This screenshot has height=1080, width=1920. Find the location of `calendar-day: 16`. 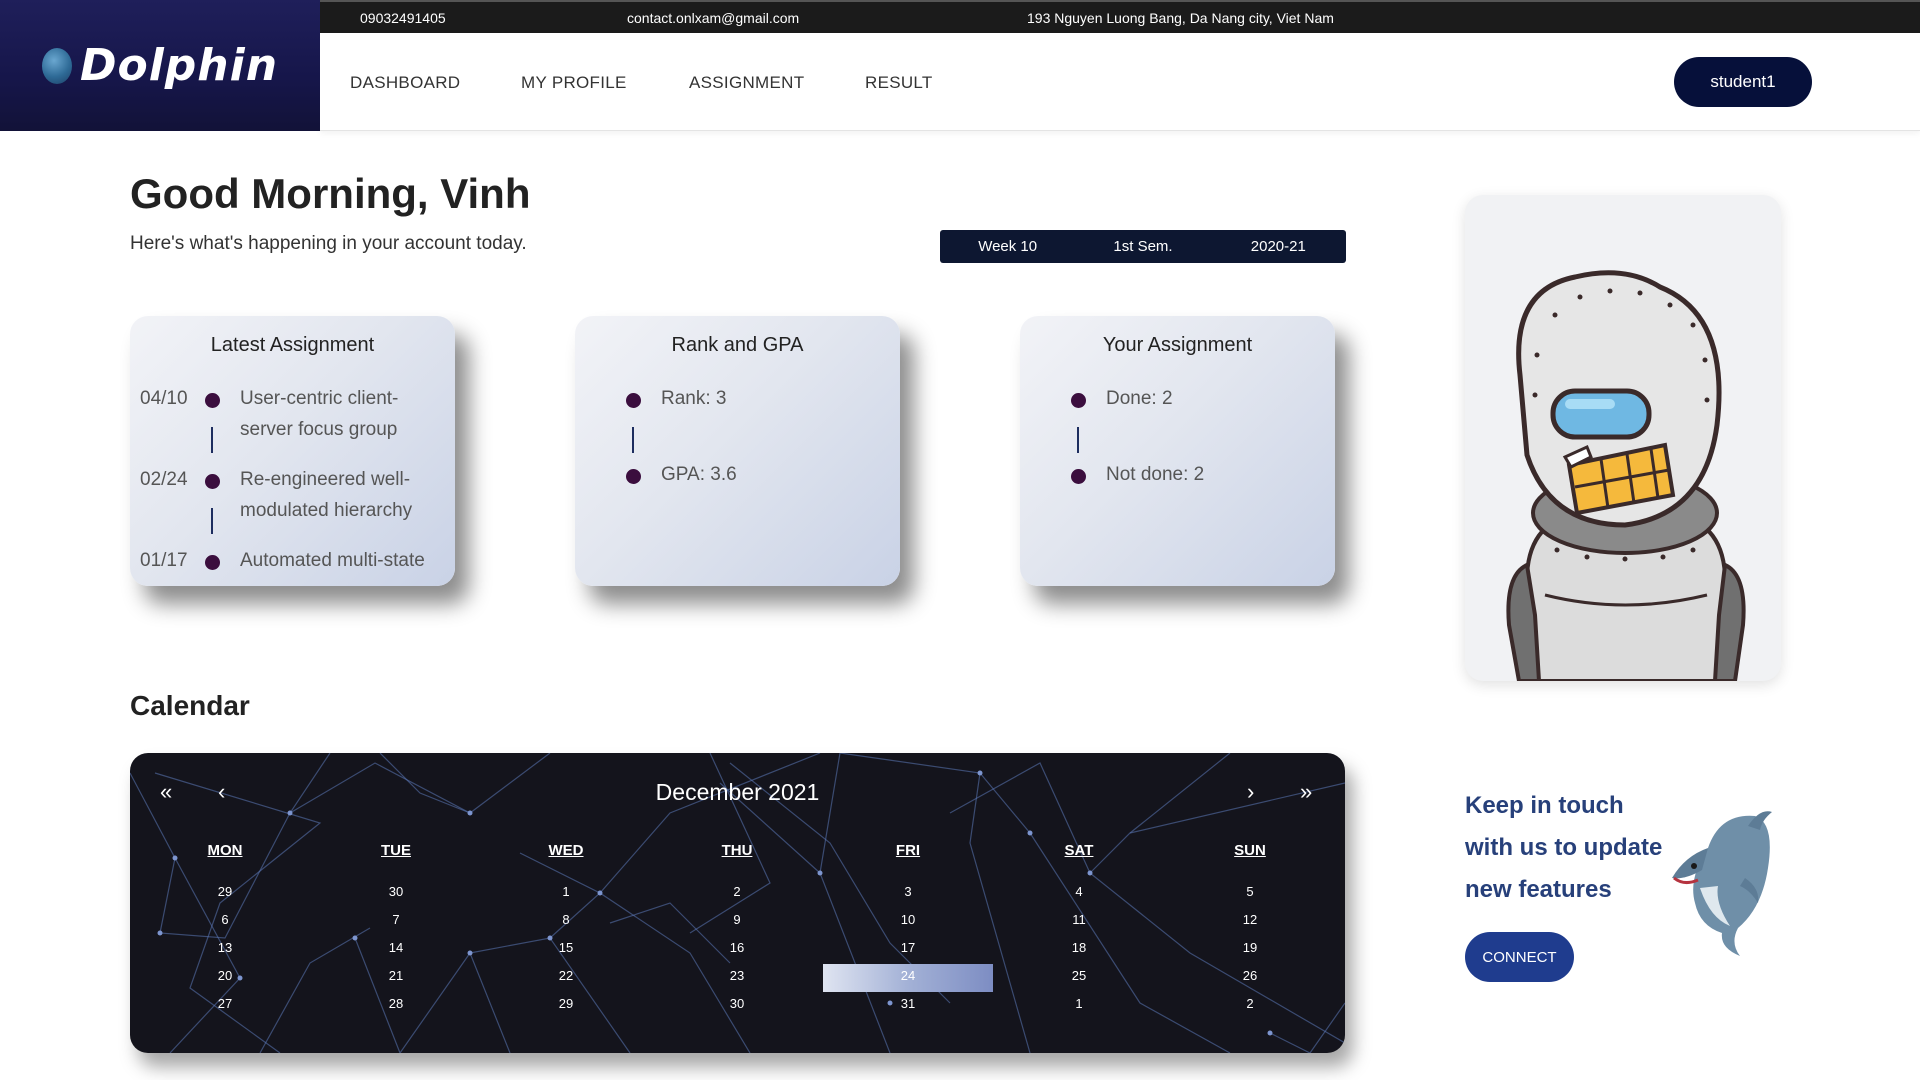

calendar-day: 16 is located at coordinates (737, 947).